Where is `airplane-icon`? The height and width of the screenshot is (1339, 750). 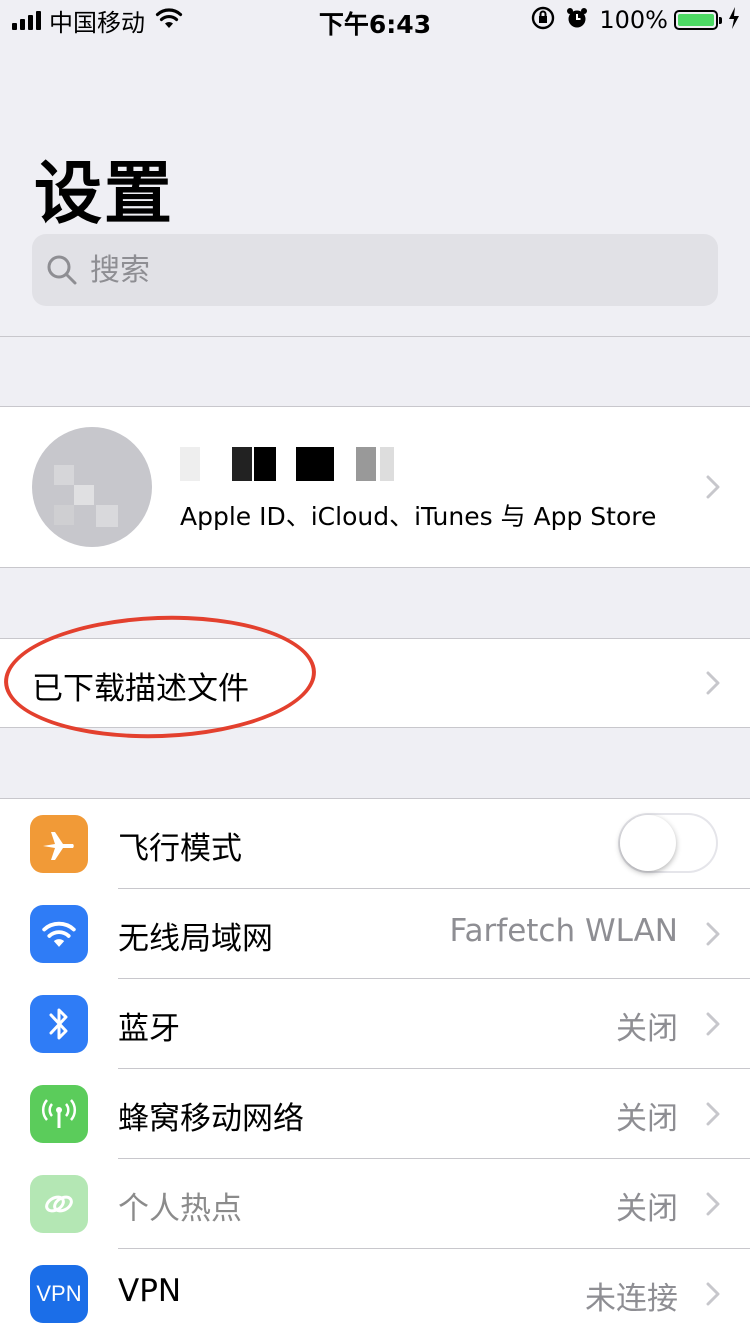 airplane-icon is located at coordinates (59, 844).